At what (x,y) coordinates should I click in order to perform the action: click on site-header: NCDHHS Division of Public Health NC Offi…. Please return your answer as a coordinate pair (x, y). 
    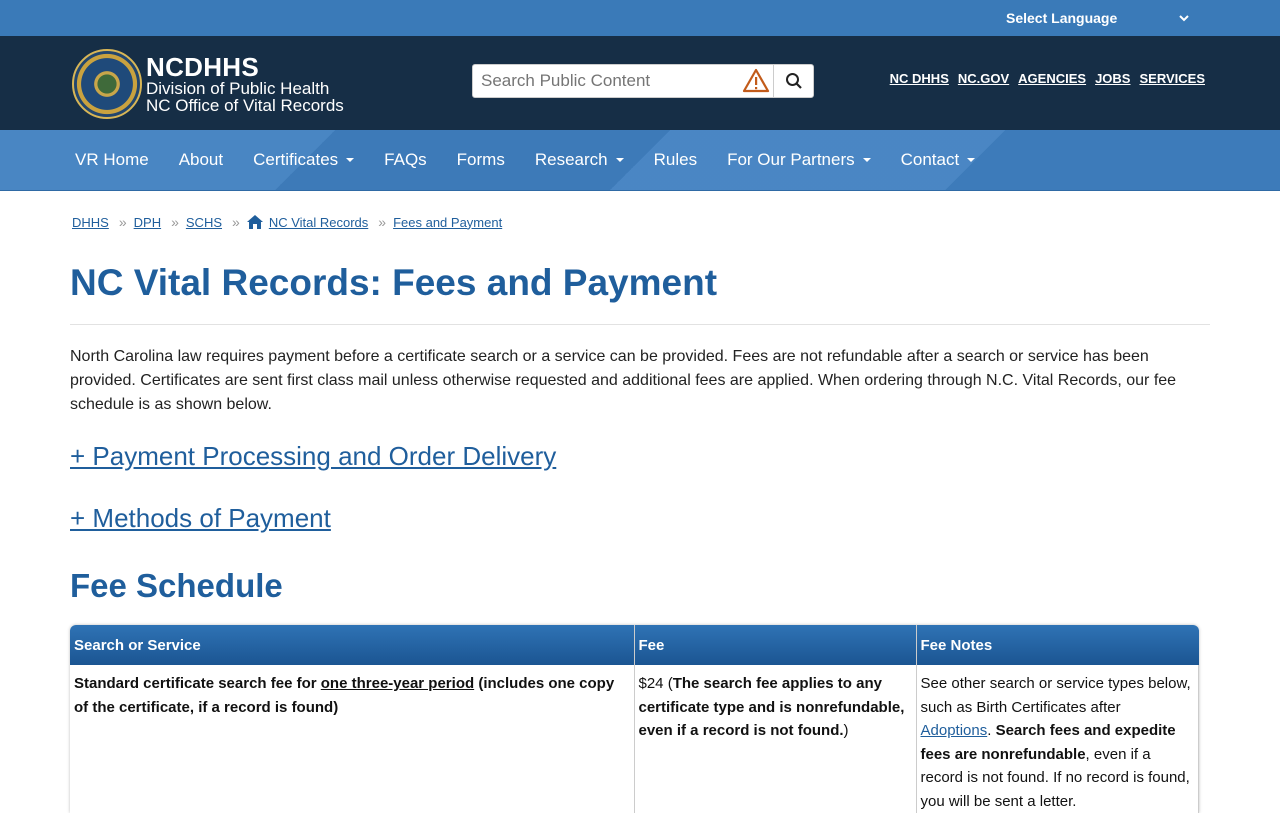
    Looking at the image, I should click on (640, 83).